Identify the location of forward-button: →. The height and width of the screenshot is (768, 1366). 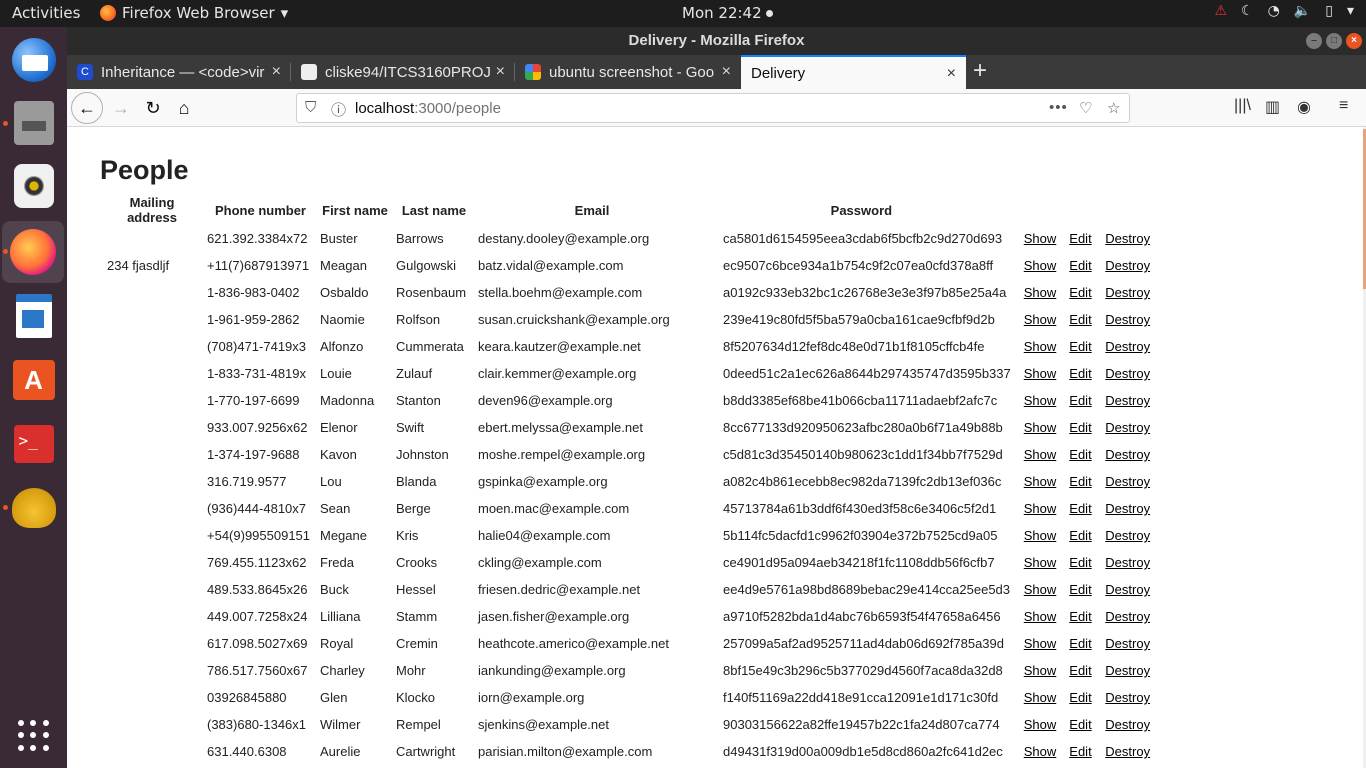
(121, 108).